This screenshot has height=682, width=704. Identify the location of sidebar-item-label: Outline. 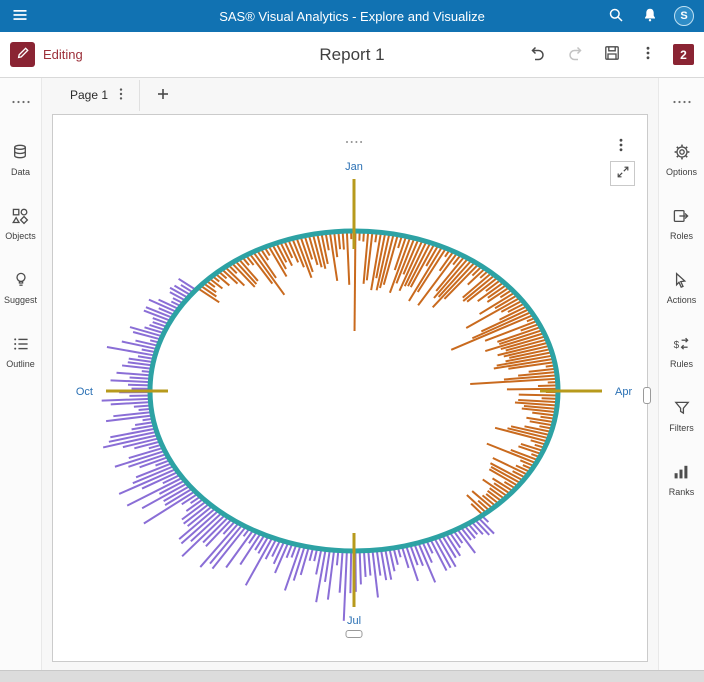
(20, 364).